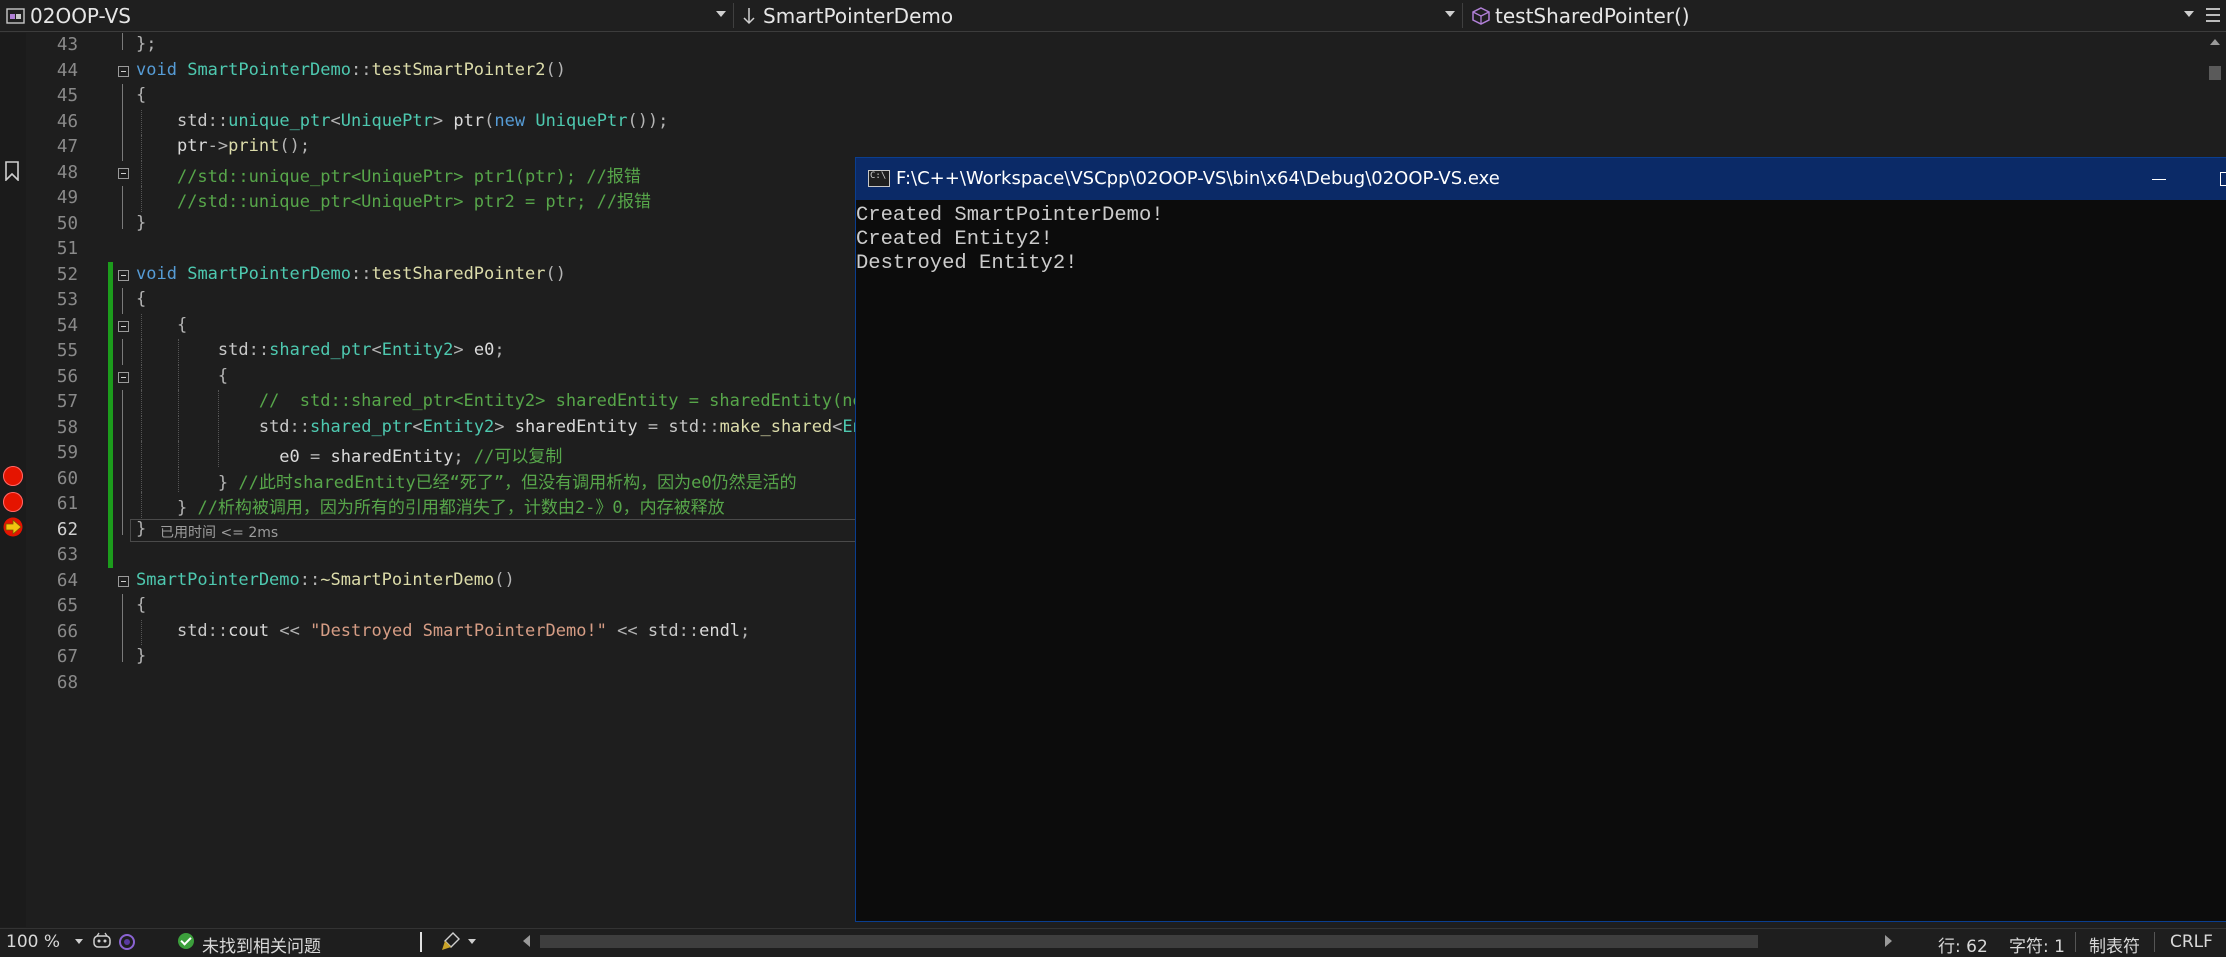 The width and height of the screenshot is (2226, 957). Describe the element at coordinates (2213, 15) in the screenshot. I see `split-window-icon` at that location.